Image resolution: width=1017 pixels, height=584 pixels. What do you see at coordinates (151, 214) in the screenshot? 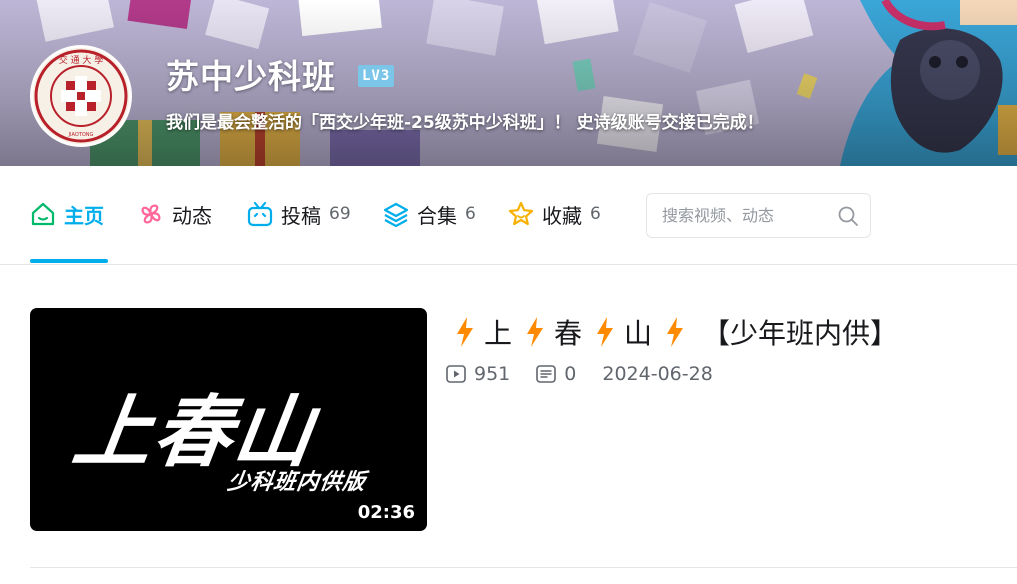
I see `dynamic-icon` at bounding box center [151, 214].